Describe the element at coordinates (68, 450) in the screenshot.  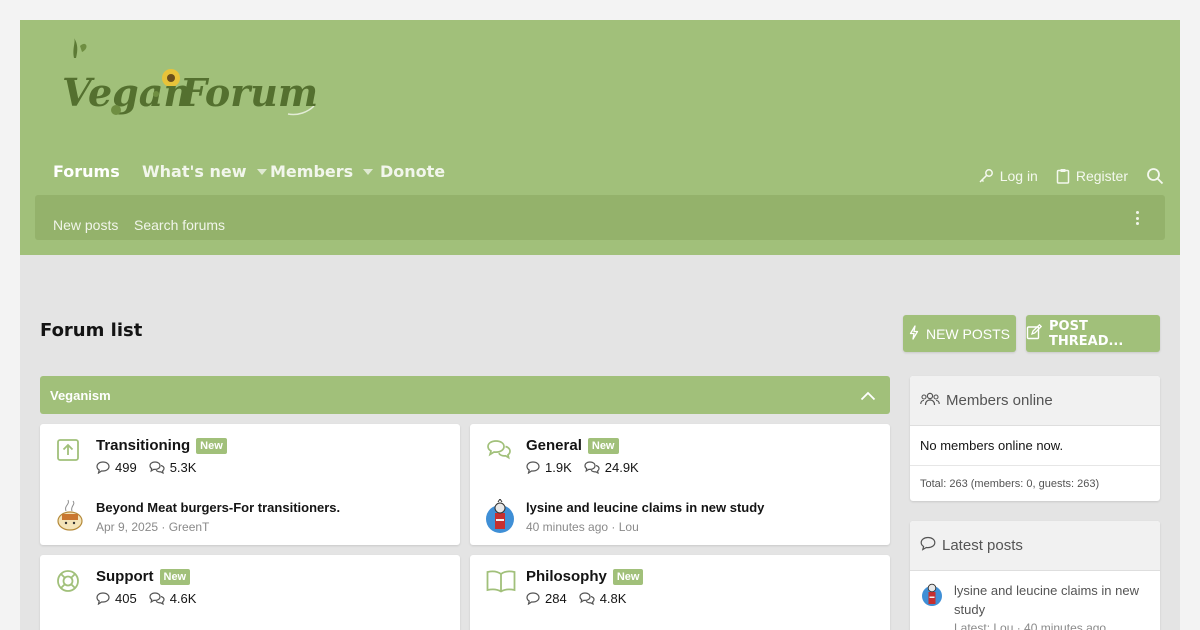
I see `arrow-up-box-icon` at that location.